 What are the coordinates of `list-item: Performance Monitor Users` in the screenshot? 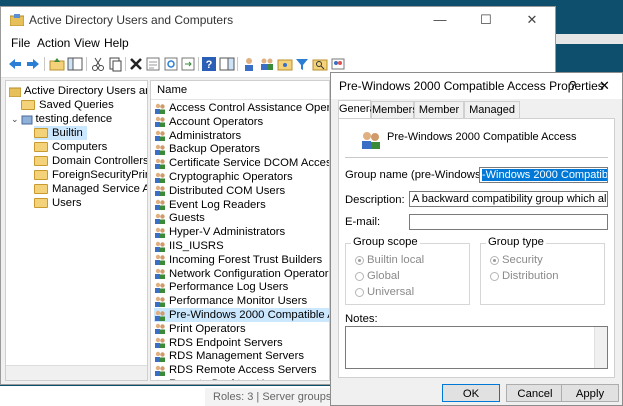 It's located at (230, 301).